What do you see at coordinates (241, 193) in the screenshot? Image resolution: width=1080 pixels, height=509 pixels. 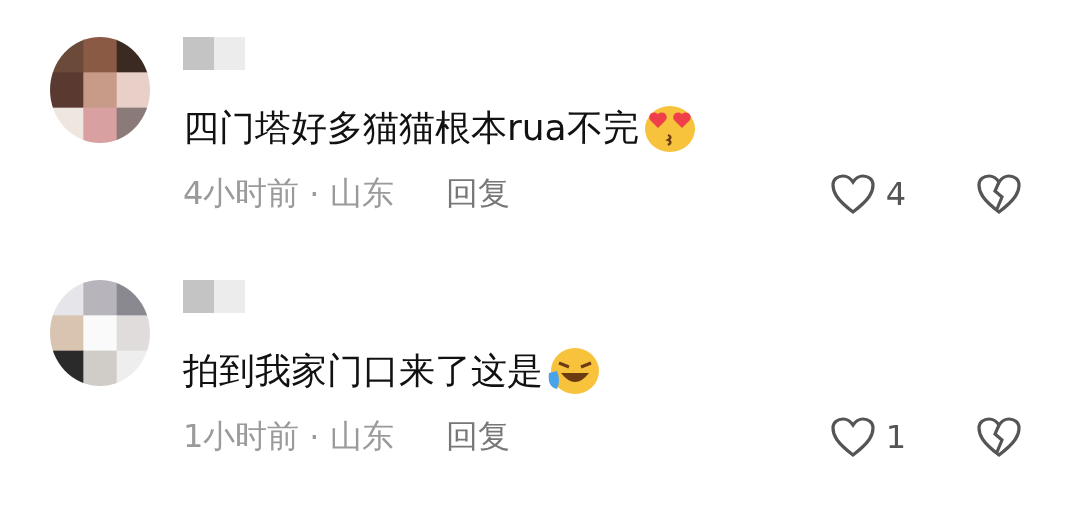 I see `comment-time: 4小时前` at bounding box center [241, 193].